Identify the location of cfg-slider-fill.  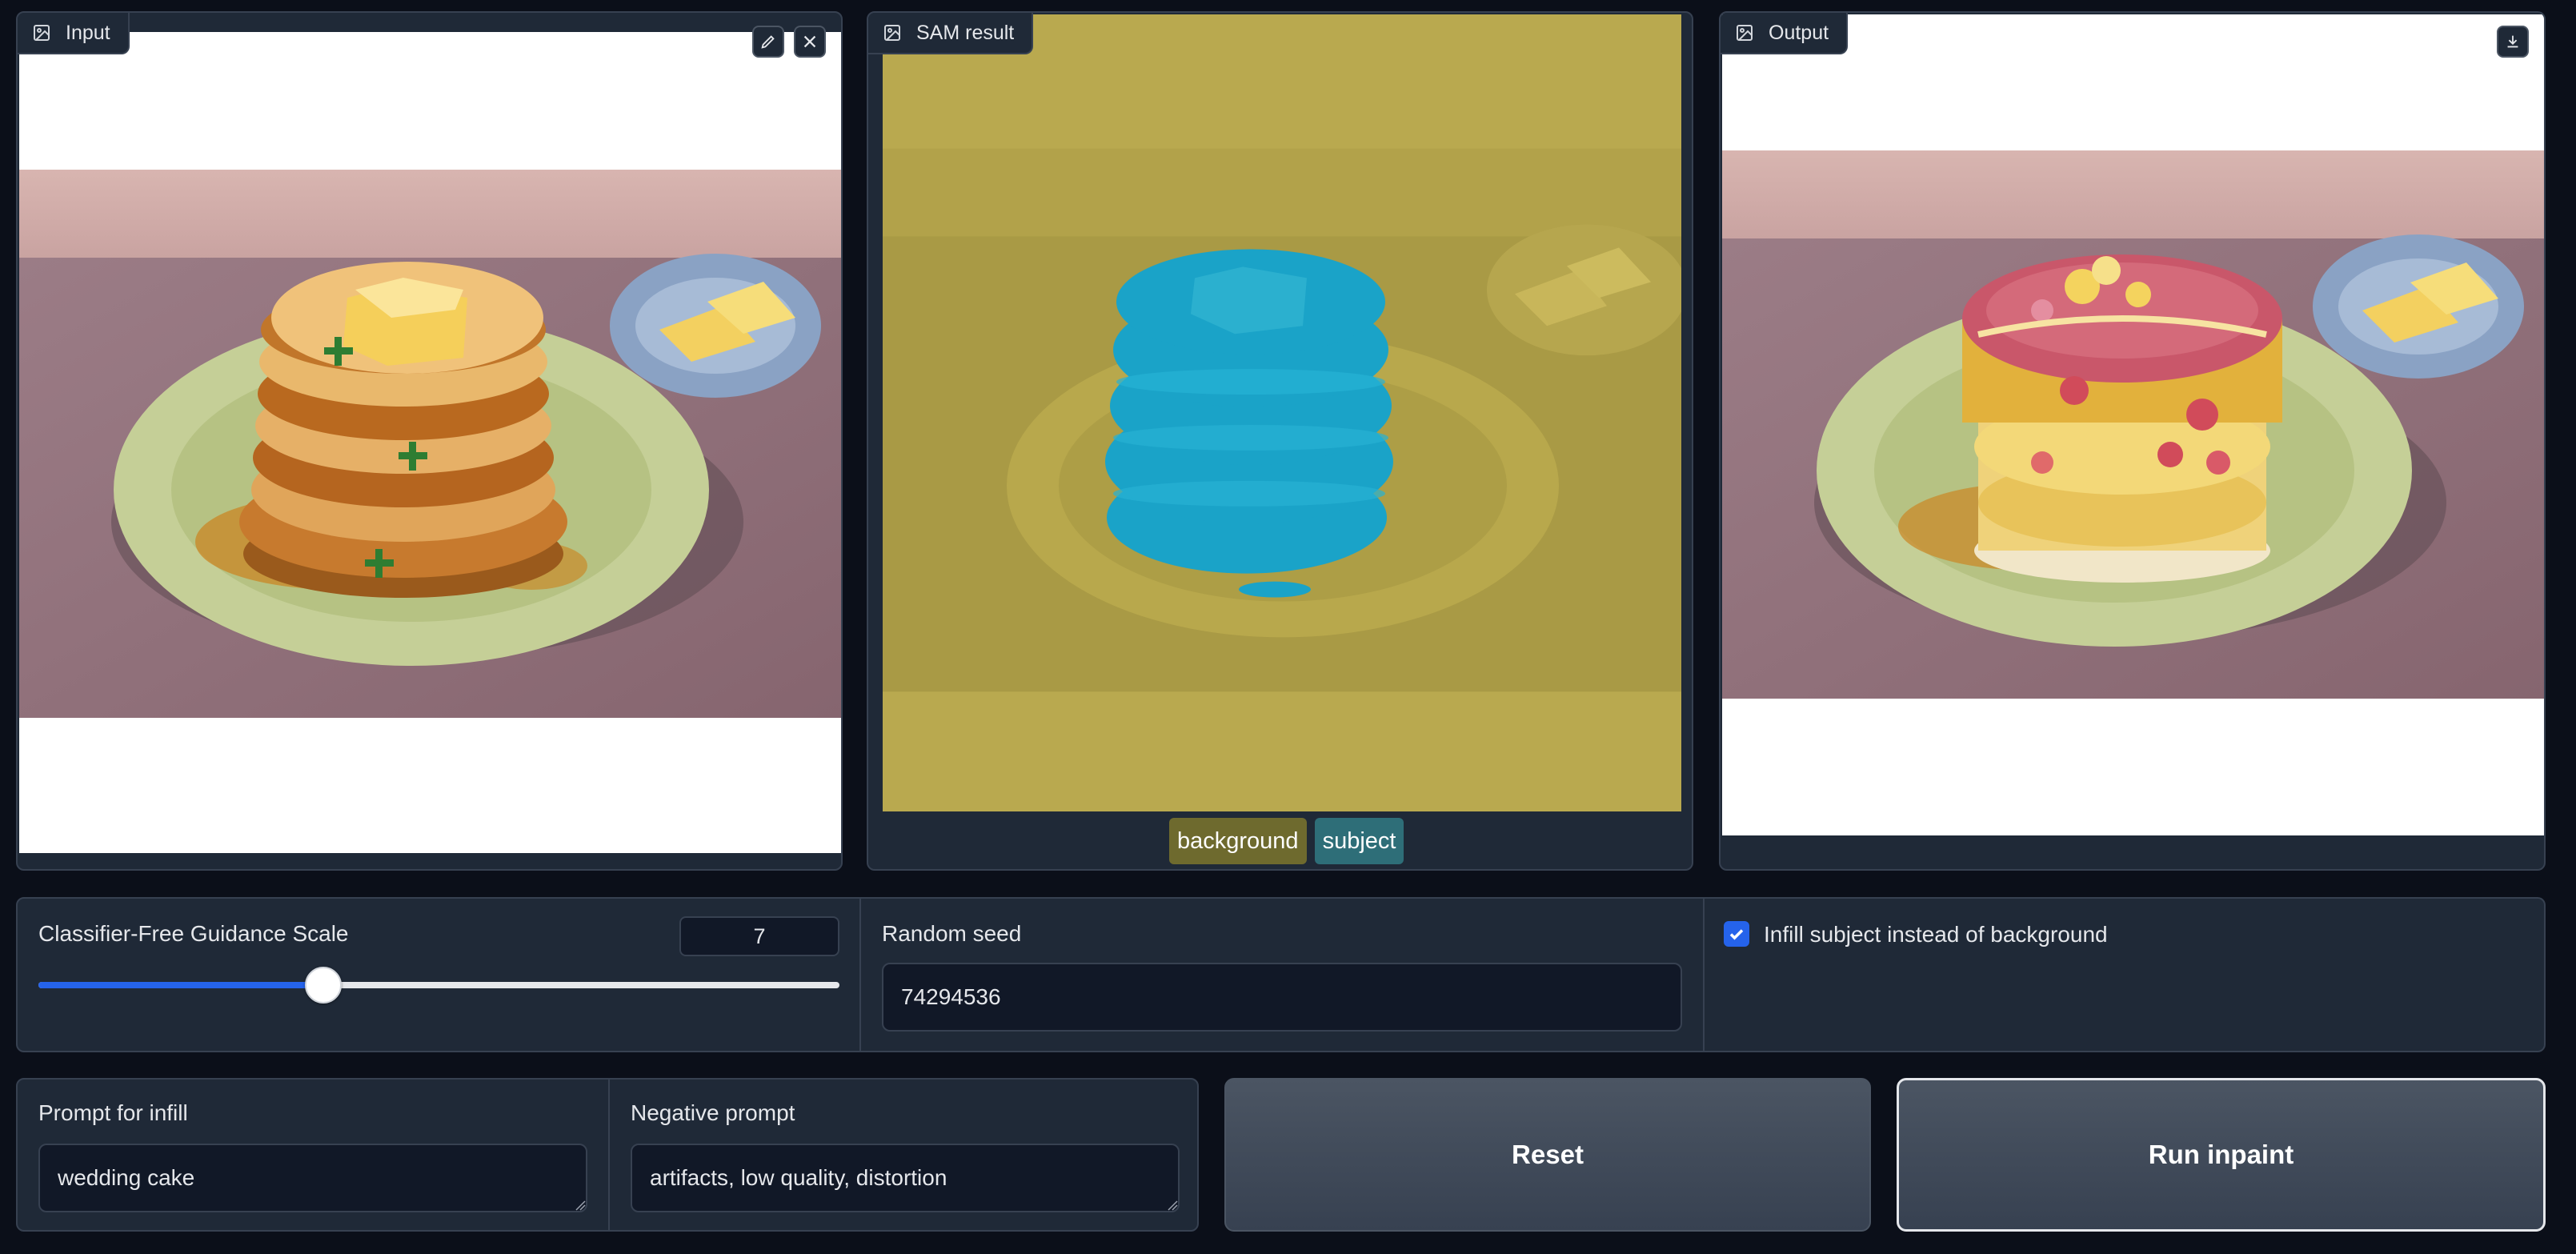
(181, 985).